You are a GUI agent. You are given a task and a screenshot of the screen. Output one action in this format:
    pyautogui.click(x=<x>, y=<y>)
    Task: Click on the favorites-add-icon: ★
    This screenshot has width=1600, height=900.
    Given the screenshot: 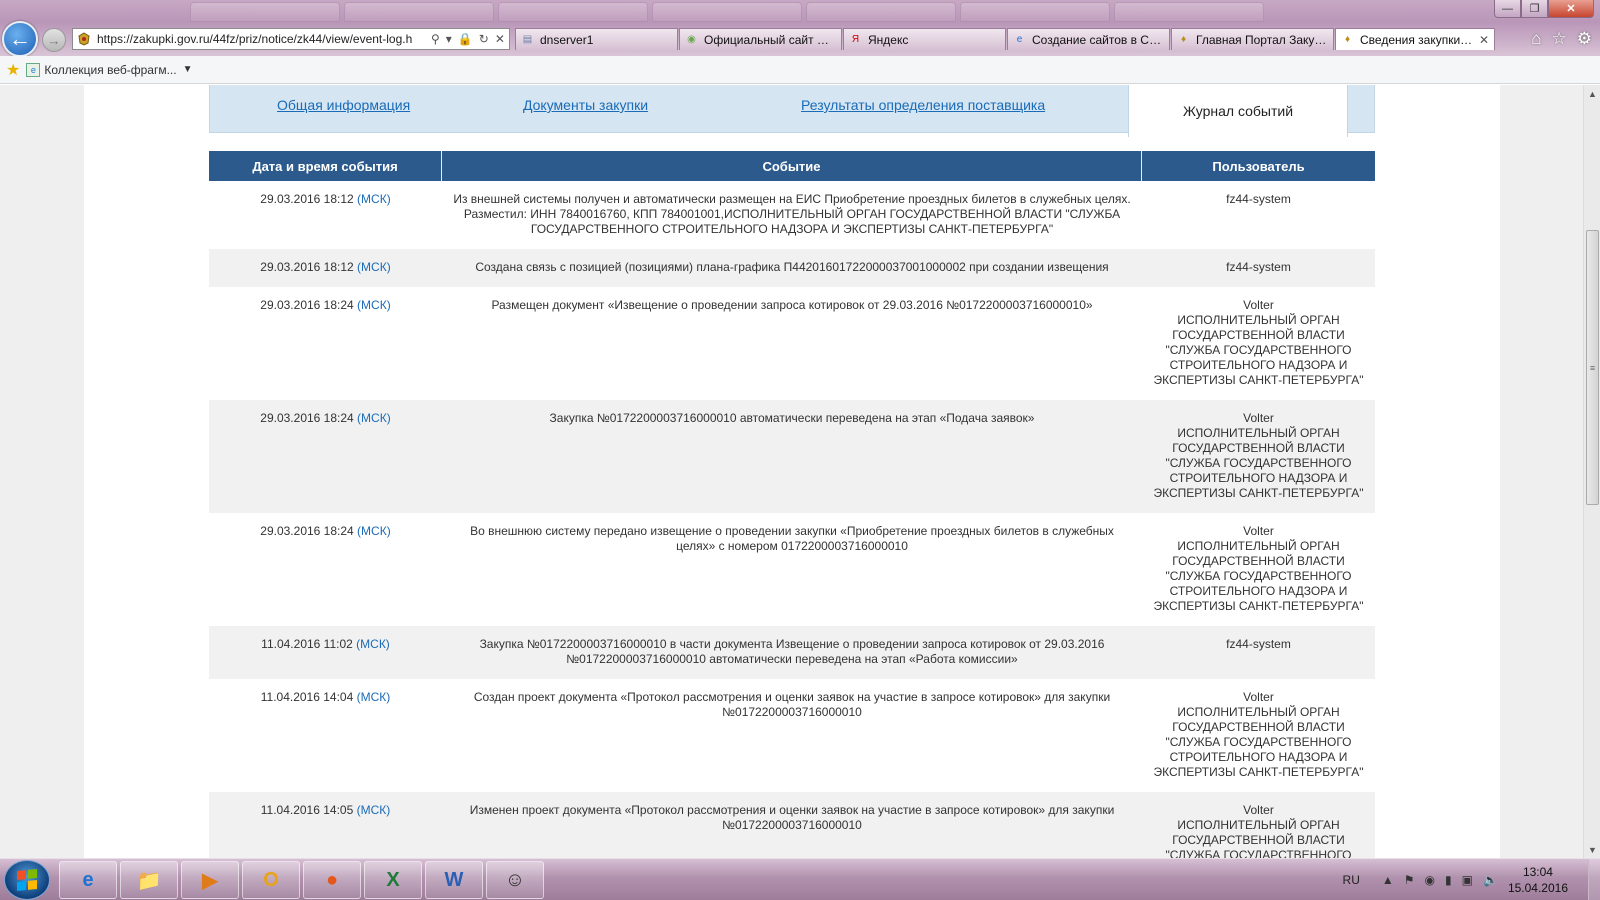 What is the action you would take?
    pyautogui.click(x=13, y=70)
    